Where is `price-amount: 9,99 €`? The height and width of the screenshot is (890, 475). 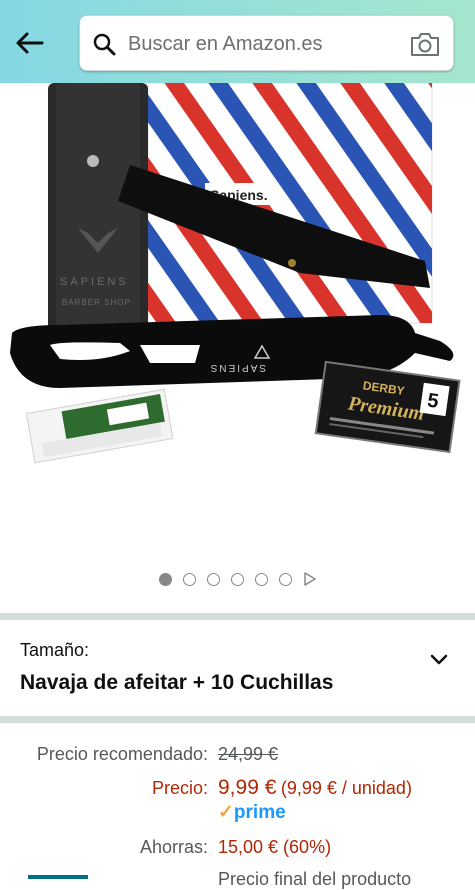 price-amount: 9,99 € is located at coordinates (247, 787).